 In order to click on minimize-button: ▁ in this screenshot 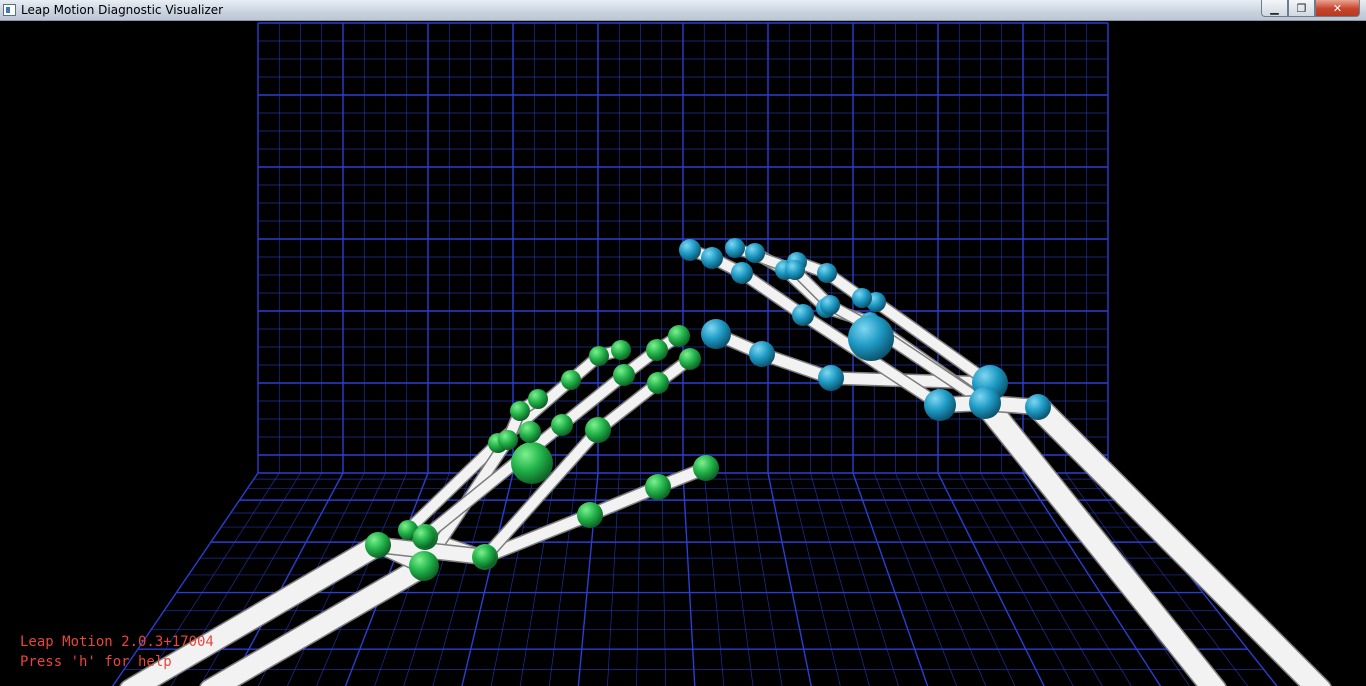, I will do `click(1274, 8)`.